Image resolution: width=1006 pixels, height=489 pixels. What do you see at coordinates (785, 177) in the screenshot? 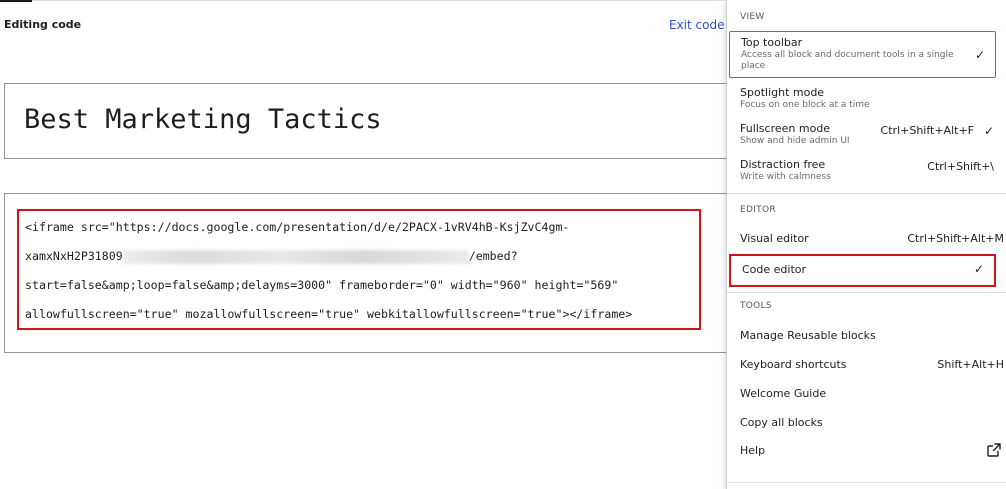
I see `distraction-free-description: Write with calmness` at bounding box center [785, 177].